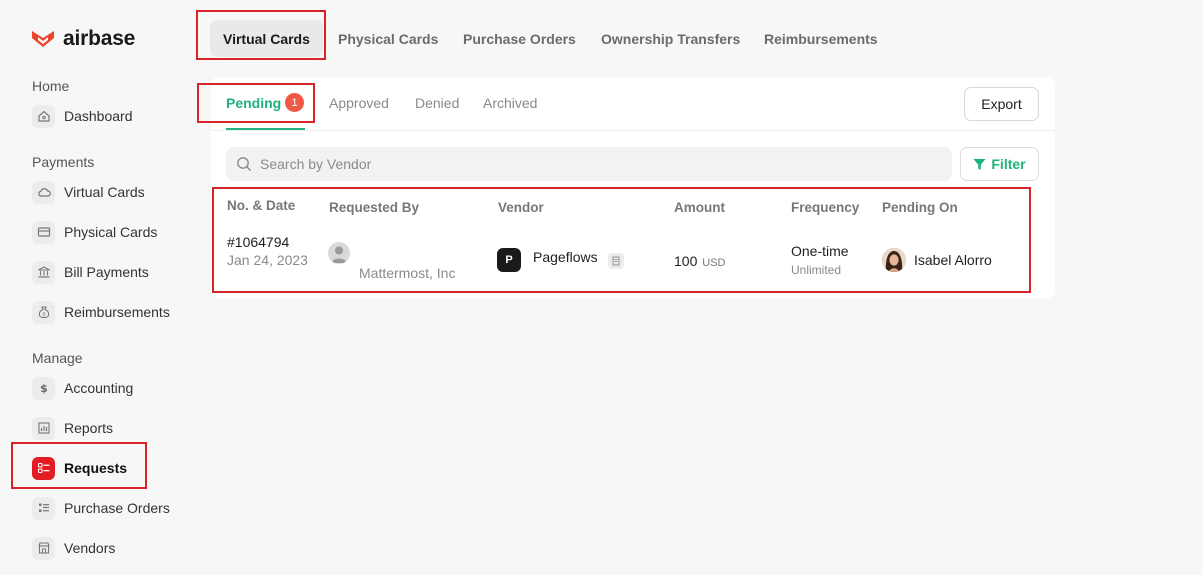  Describe the element at coordinates (253, 103) in the screenshot. I see `subtab-pending: Pending` at that location.